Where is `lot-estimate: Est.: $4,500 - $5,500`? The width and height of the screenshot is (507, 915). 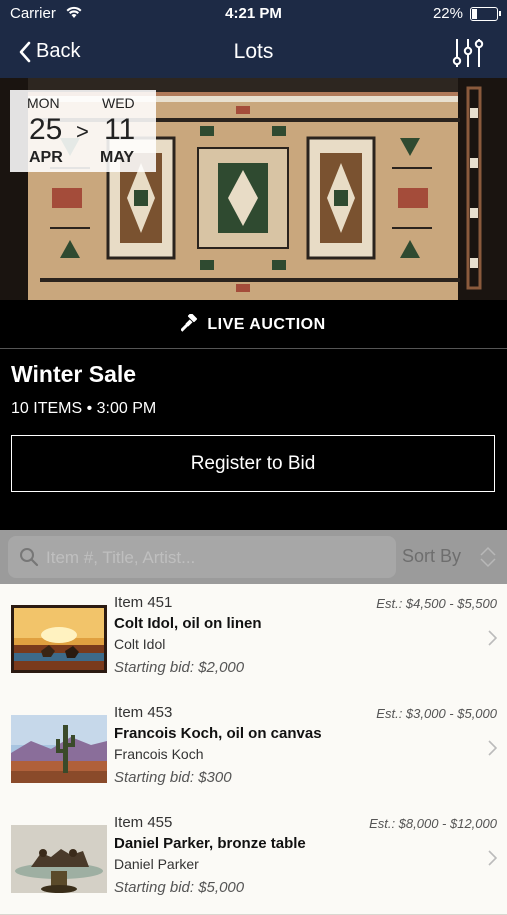 lot-estimate: Est.: $4,500 - $5,500 is located at coordinates (436, 603).